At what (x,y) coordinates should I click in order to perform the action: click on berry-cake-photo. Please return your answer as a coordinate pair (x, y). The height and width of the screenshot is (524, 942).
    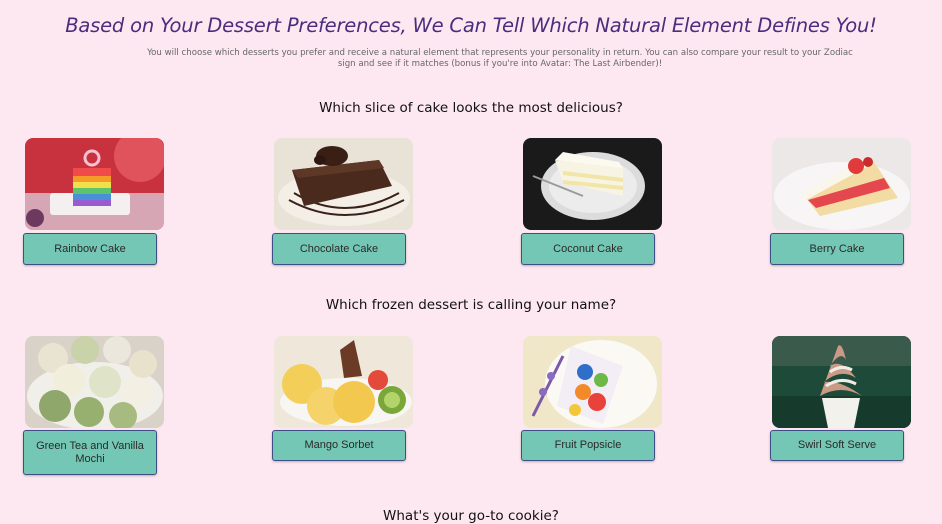
    Looking at the image, I should click on (841, 184).